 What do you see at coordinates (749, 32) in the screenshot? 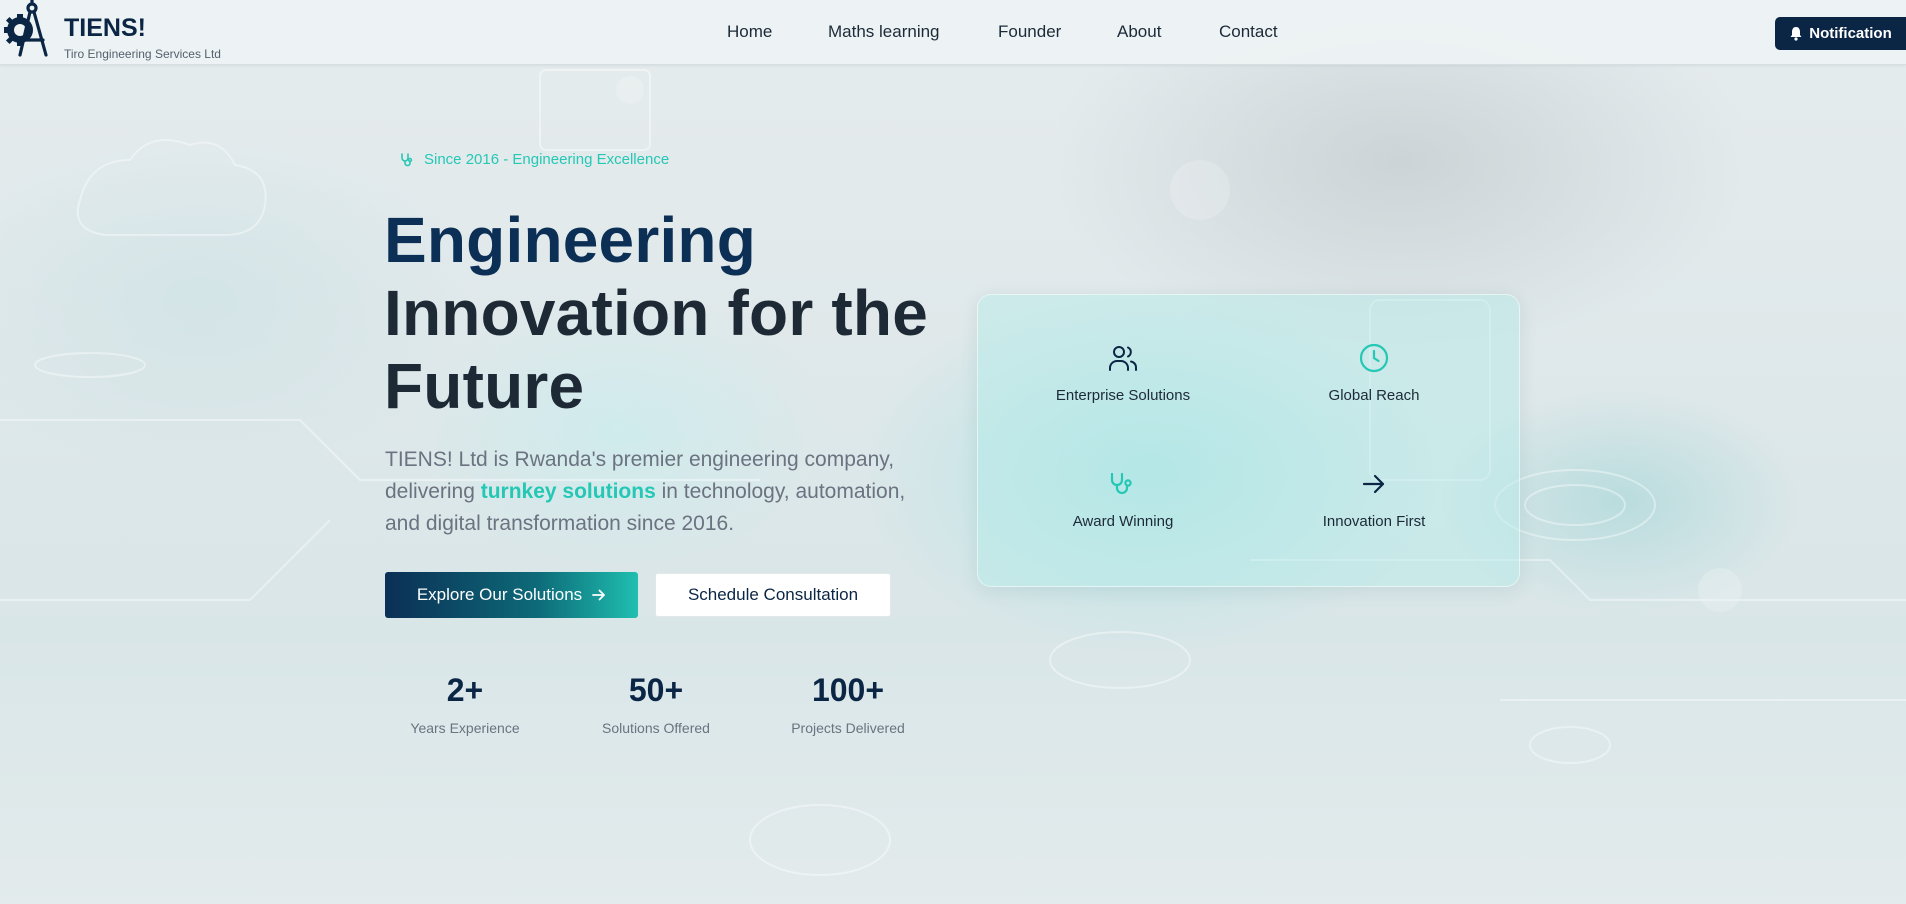
I see `nav-home: Home` at bounding box center [749, 32].